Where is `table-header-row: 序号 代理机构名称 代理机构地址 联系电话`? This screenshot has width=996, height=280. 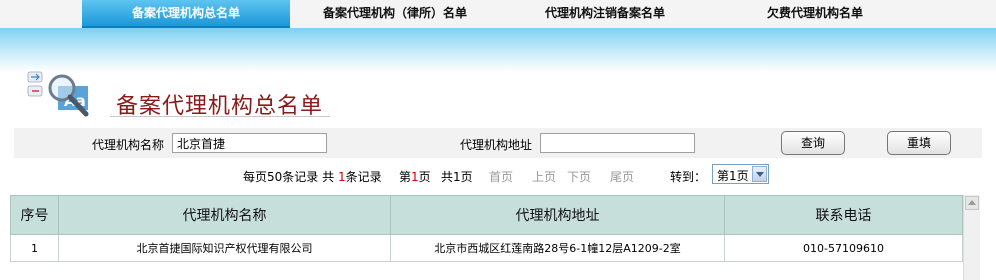 table-header-row: 序号 代理机构名称 代理机构地址 联系电话 is located at coordinates (486, 215).